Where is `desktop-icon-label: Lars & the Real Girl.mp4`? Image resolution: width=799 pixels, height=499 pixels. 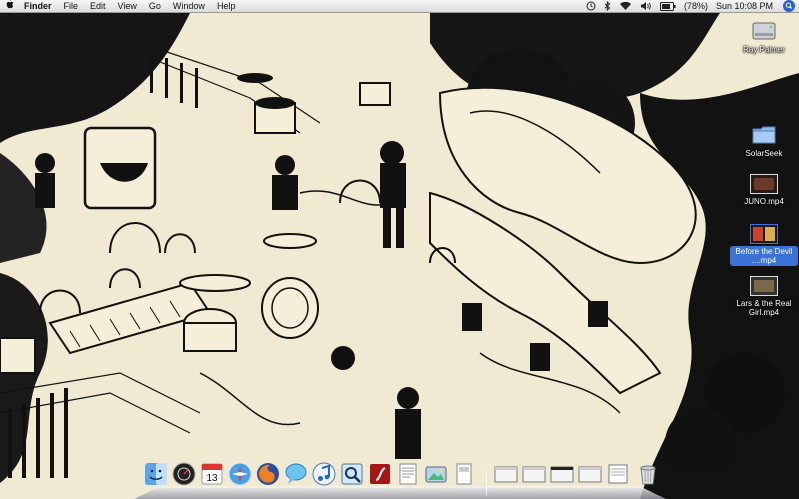
desktop-icon-label: Lars & the Real Girl.mp4 is located at coordinates (764, 308).